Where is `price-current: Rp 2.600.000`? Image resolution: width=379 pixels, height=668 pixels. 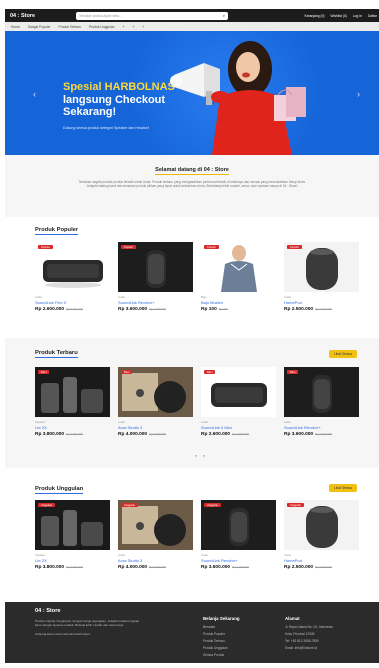
price-current: Rp 2.600.000 is located at coordinates (216, 434).